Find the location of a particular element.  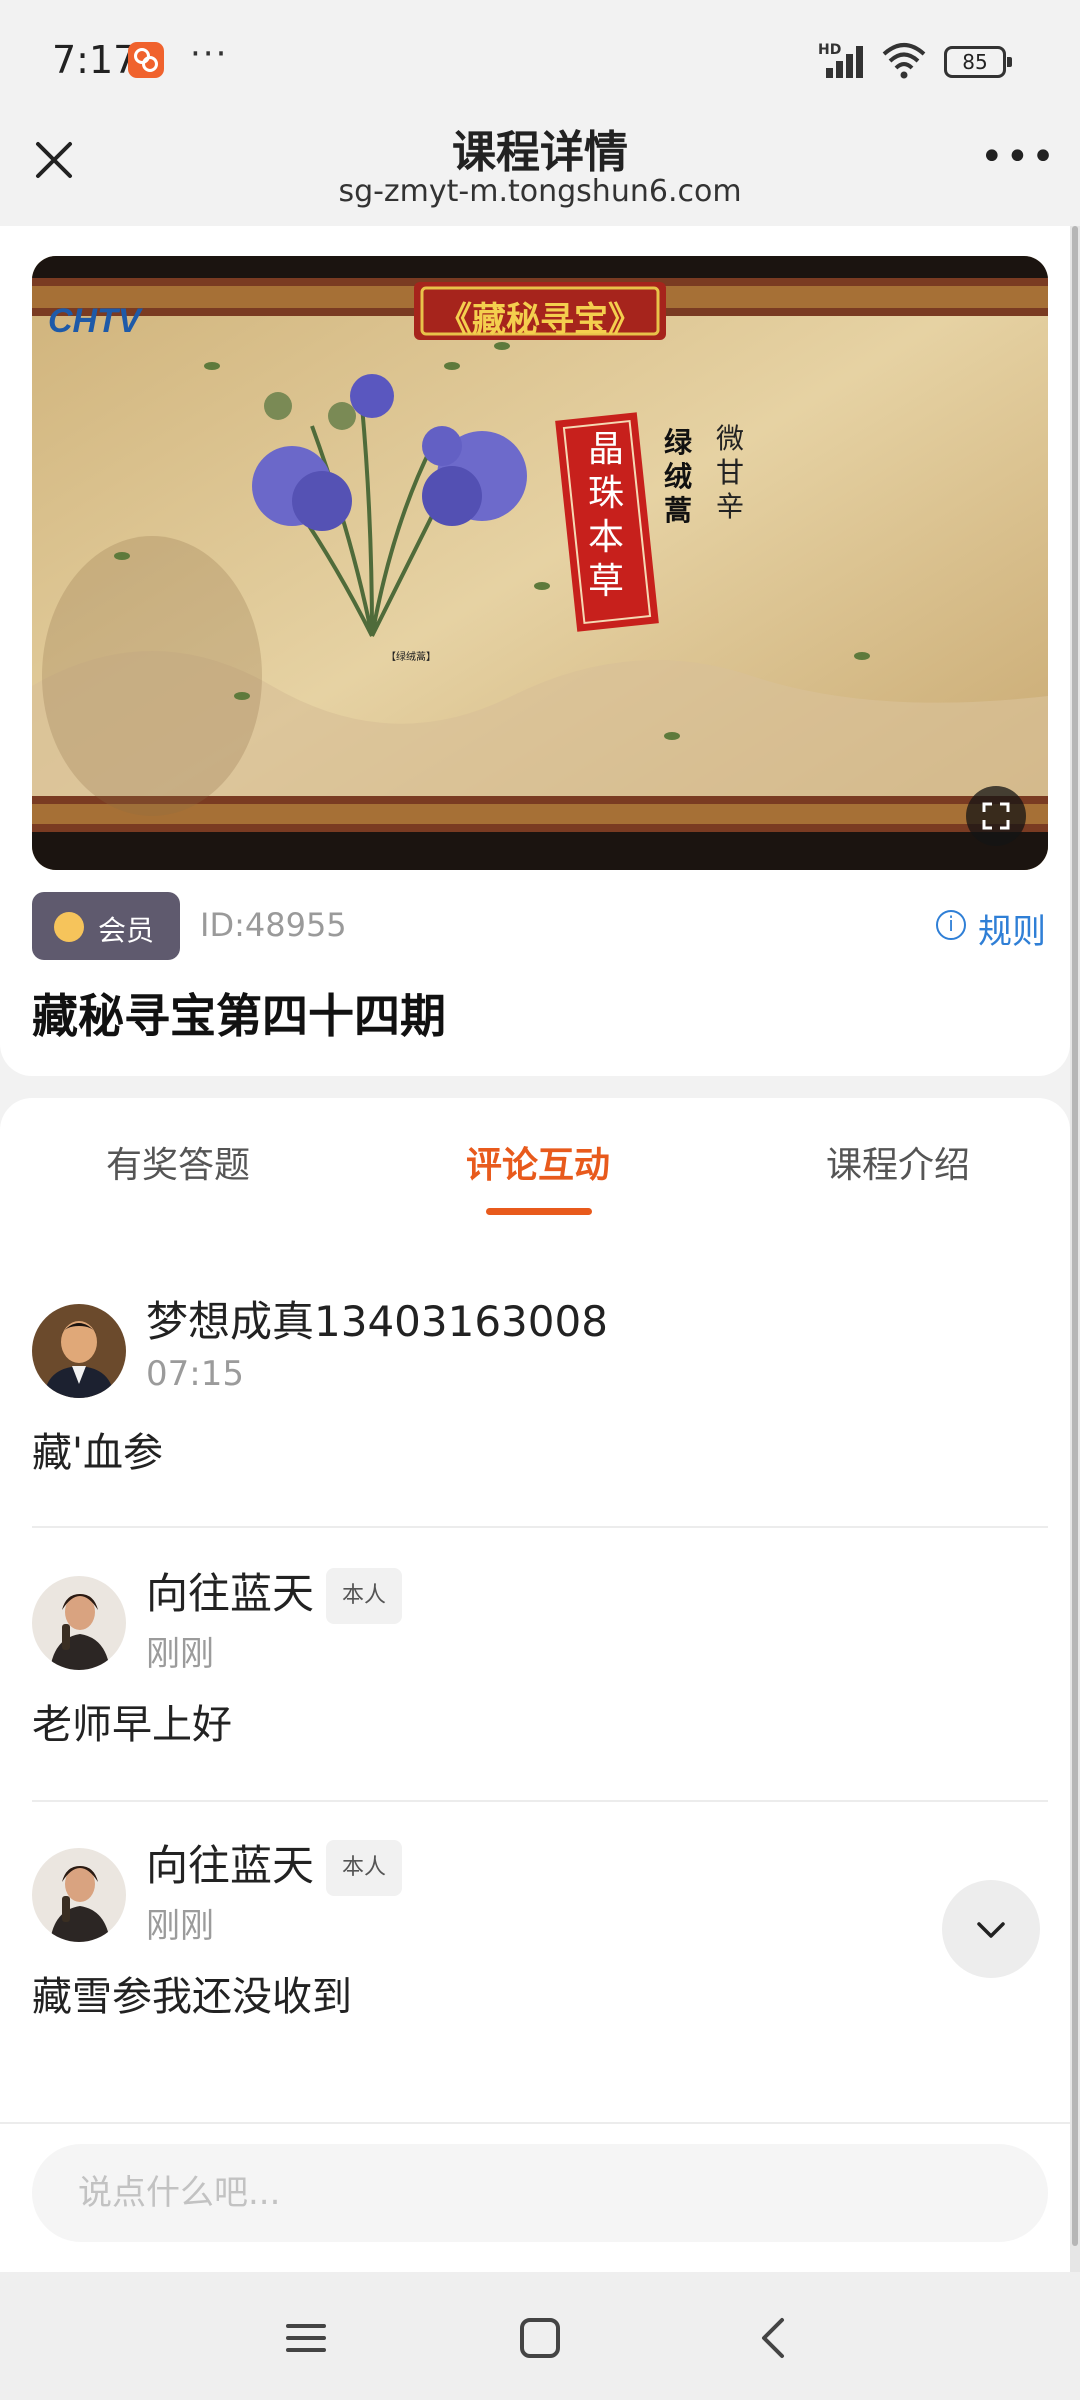

home-icon is located at coordinates (540, 2338).